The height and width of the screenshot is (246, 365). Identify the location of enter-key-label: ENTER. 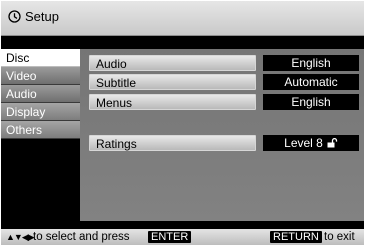
(170, 237).